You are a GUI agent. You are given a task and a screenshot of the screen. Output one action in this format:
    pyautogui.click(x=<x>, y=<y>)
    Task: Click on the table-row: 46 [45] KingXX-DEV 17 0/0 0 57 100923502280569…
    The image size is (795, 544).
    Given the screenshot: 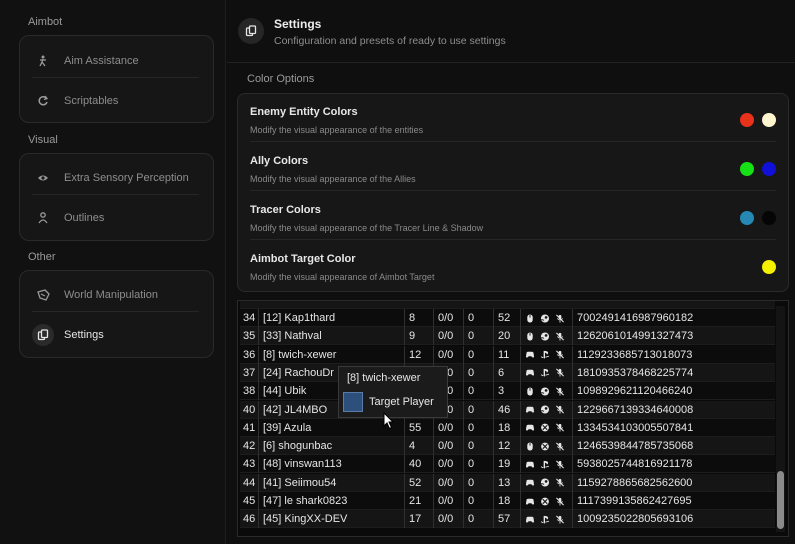 What is the action you would take?
    pyautogui.click(x=507, y=519)
    